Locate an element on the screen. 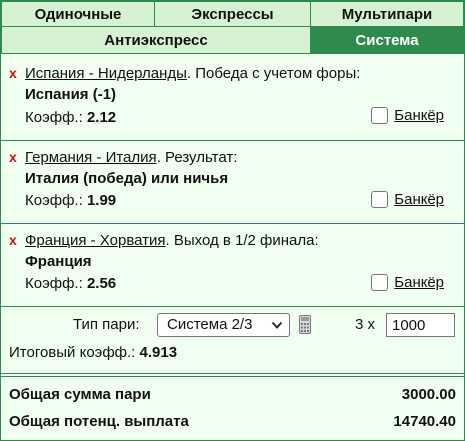 This screenshot has width=465, height=441. market-text: . Результат: is located at coordinates (197, 157).